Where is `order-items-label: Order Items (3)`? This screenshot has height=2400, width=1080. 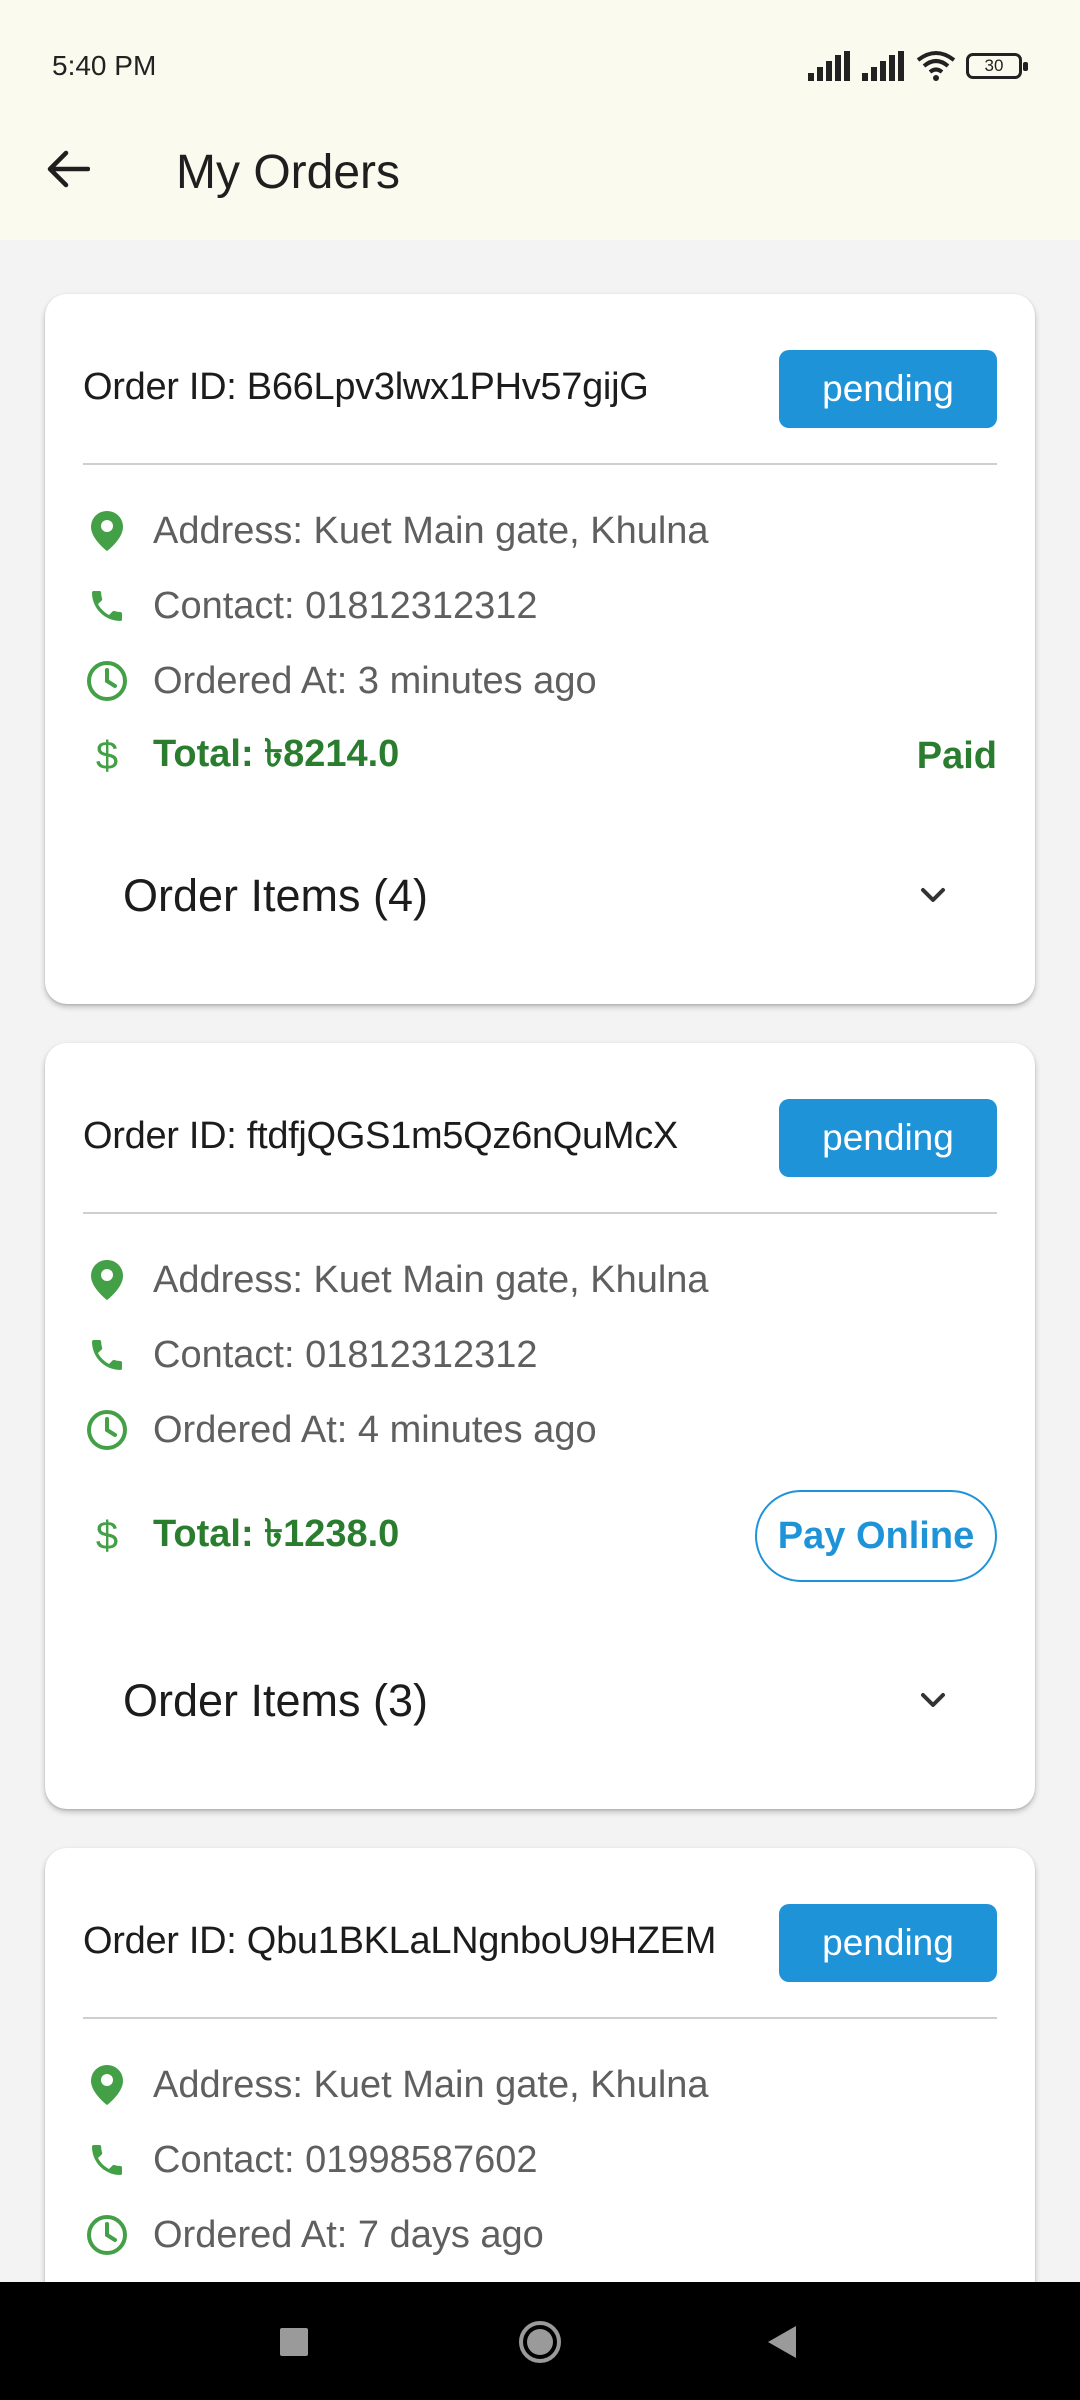
order-items-label: Order Items (3) is located at coordinates (276, 1700).